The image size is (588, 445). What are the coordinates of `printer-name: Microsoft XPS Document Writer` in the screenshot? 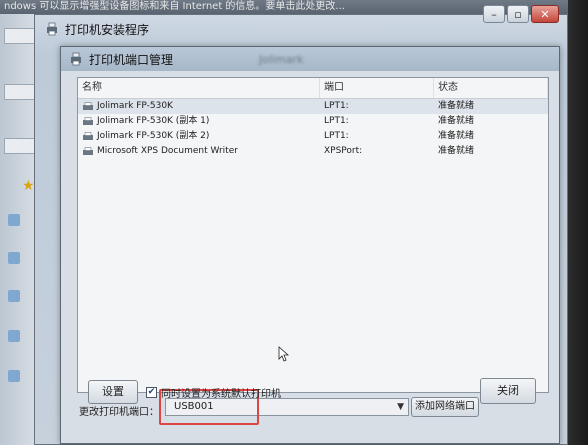 It's located at (167, 151).